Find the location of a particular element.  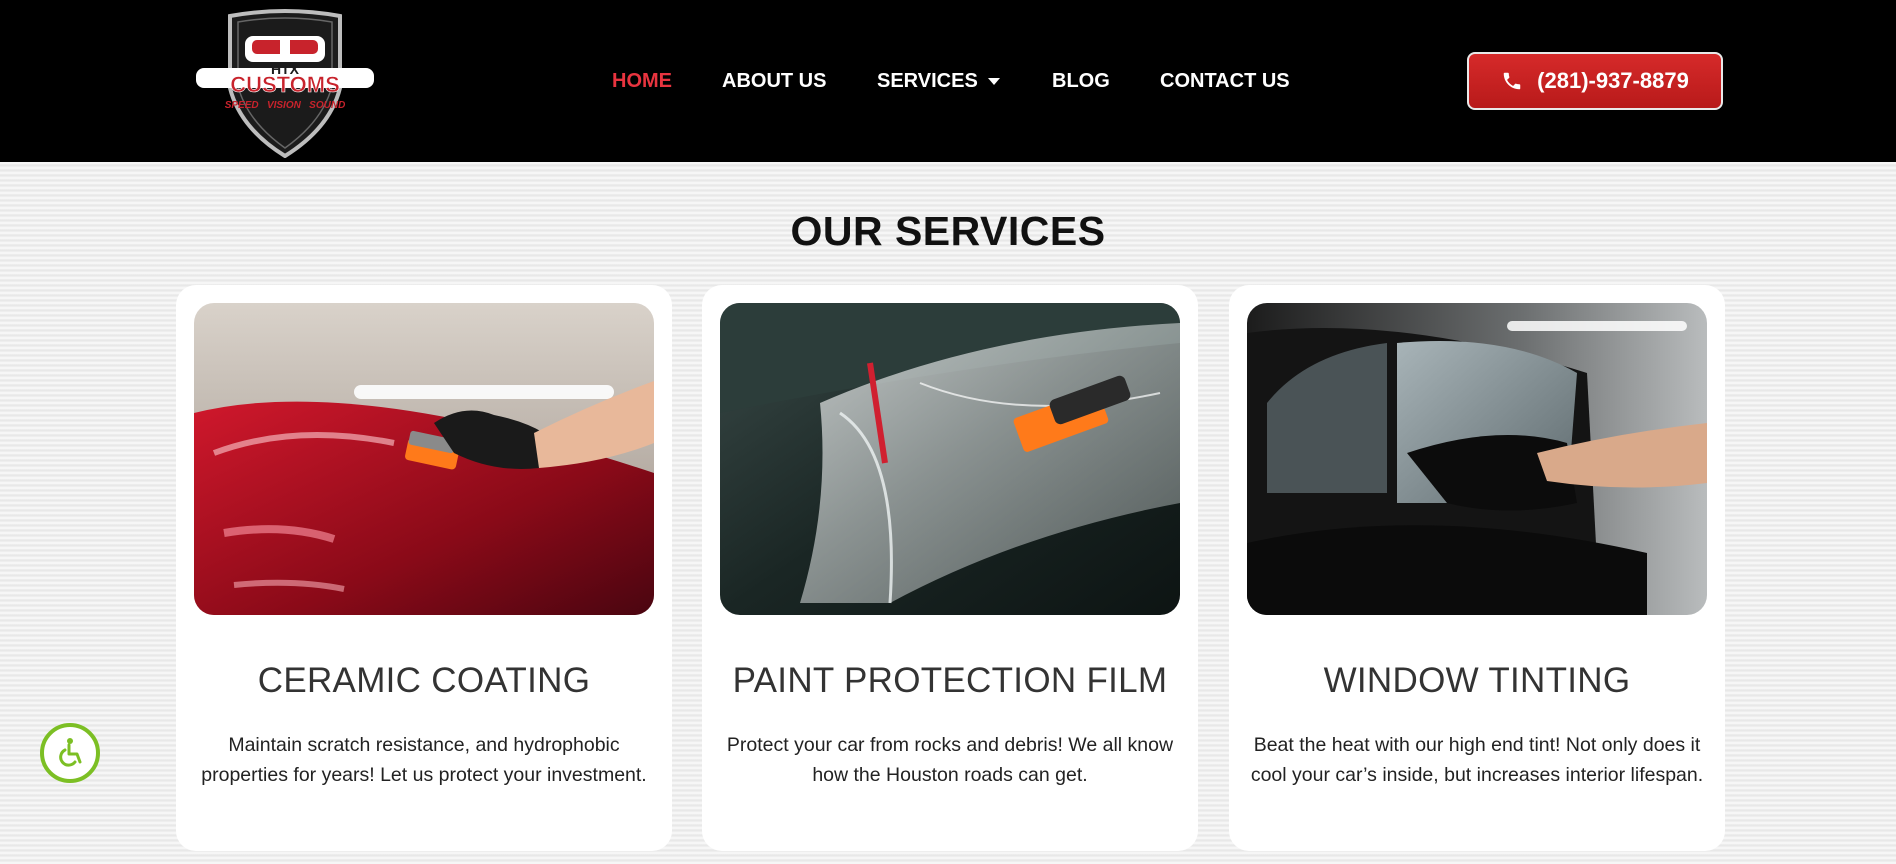

logo-main-text: CUSTOMS is located at coordinates (285, 84).